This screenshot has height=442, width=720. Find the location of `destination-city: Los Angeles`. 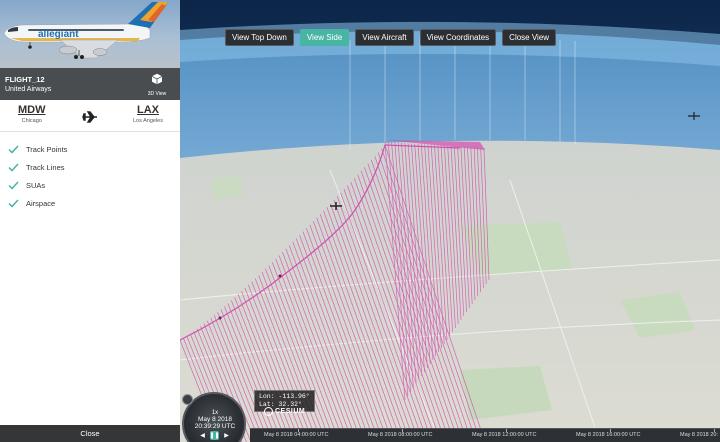

destination-city: Los Angeles is located at coordinates (148, 121).